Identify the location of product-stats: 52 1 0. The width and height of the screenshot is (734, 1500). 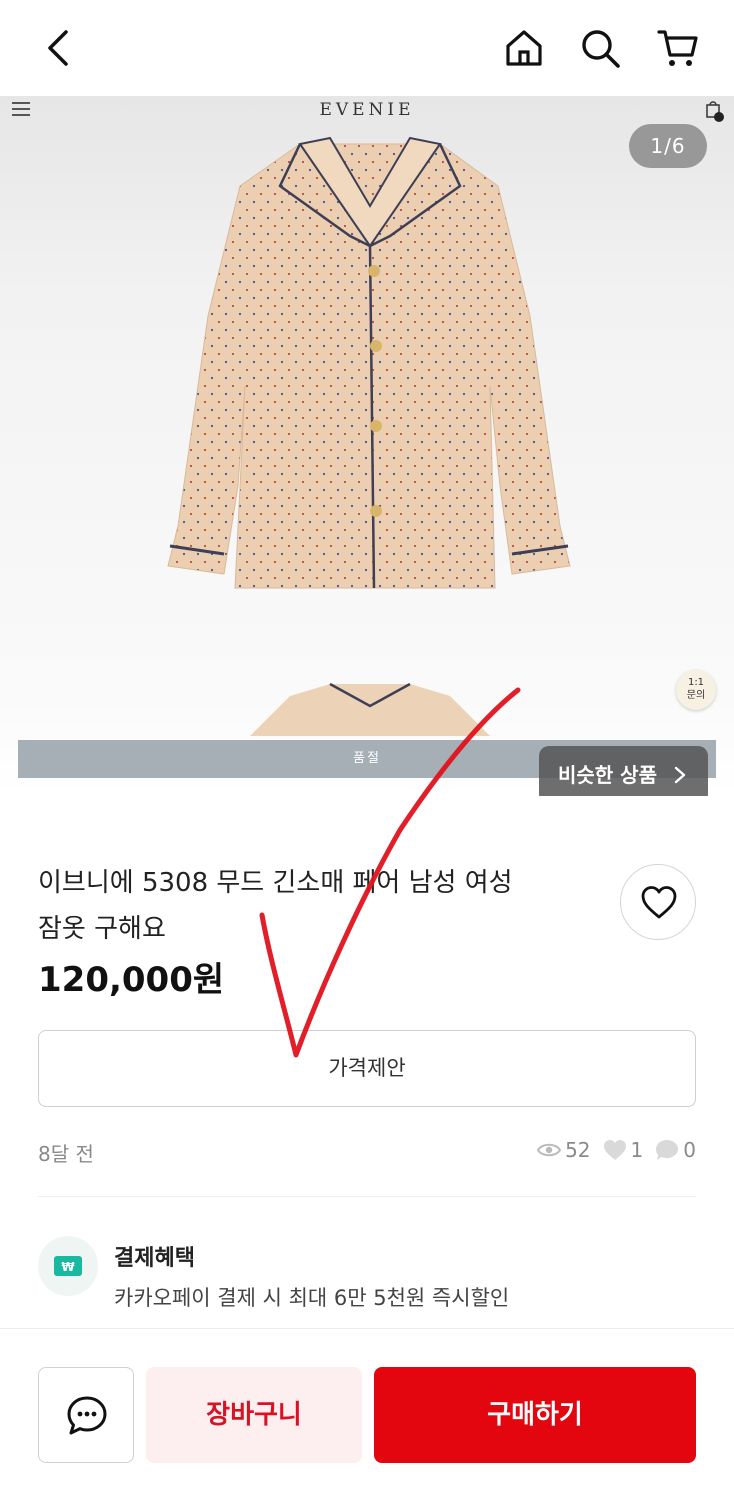
(610, 1150).